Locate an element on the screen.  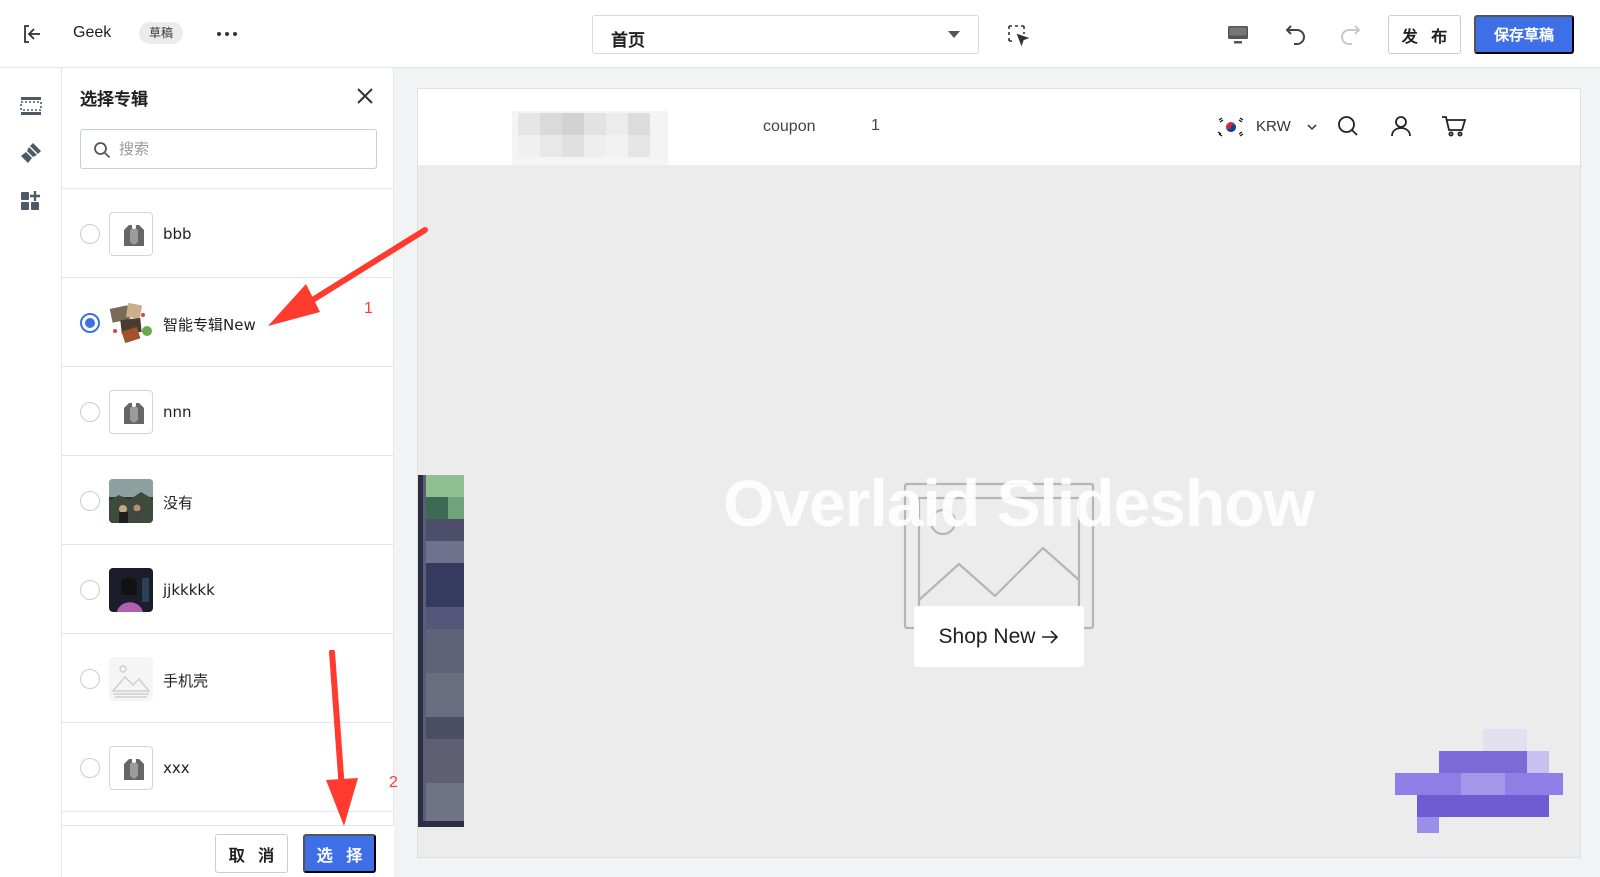
sections-icon is located at coordinates (31, 106).